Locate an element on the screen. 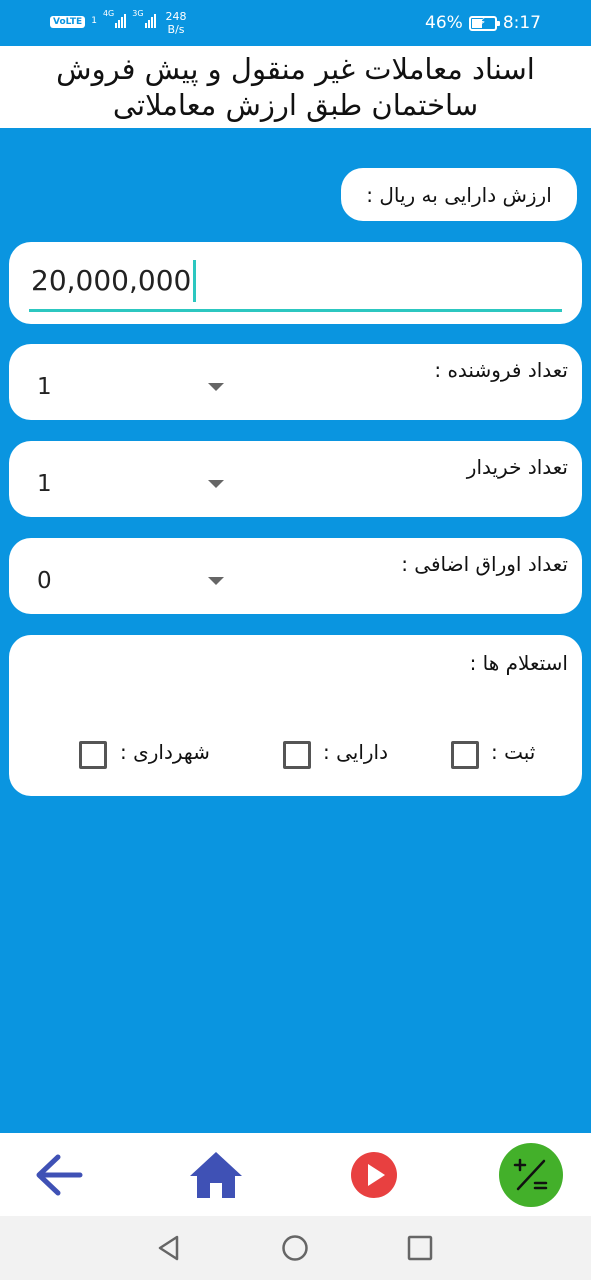 This screenshot has height=1280, width=591. sellers-spinner: تعداد فروشنده : 1 is located at coordinates (295, 382).